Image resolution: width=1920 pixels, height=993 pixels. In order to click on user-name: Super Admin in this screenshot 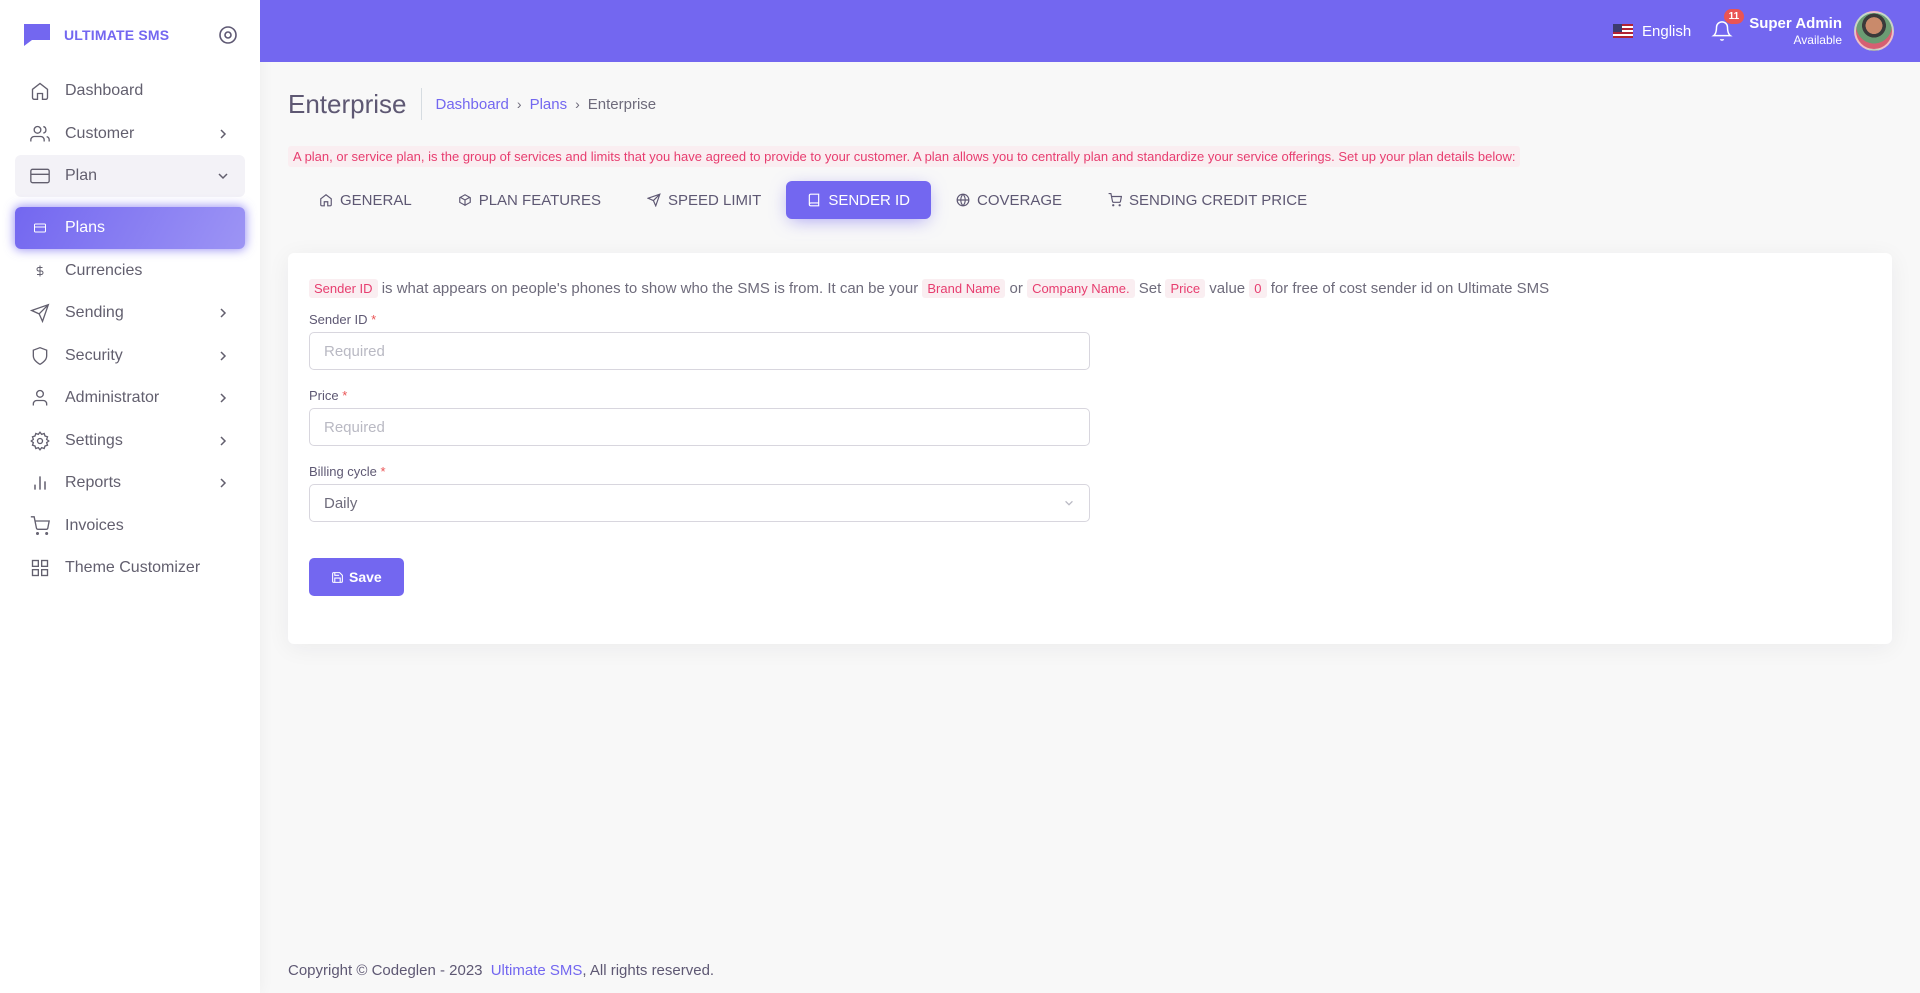, I will do `click(1795, 23)`.